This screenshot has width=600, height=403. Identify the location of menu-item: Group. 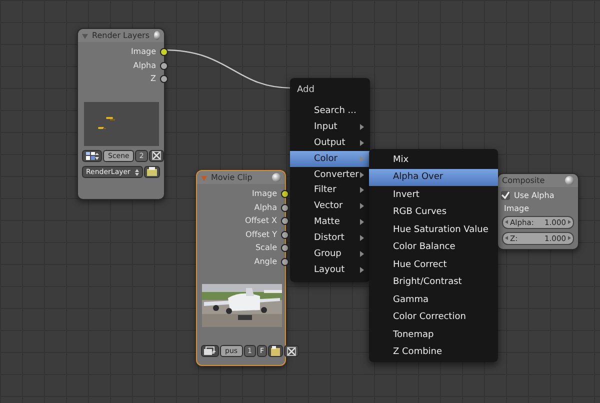
(330, 254).